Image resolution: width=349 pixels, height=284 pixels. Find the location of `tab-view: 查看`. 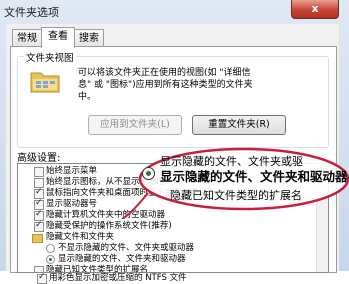

tab-view: 查看 is located at coordinates (58, 37).